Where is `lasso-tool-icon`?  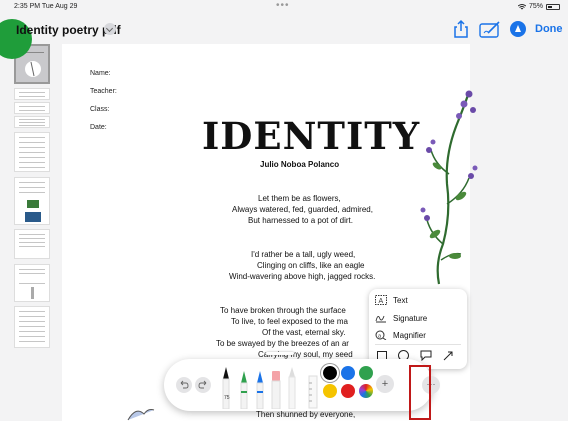 lasso-tool-icon is located at coordinates (292, 387).